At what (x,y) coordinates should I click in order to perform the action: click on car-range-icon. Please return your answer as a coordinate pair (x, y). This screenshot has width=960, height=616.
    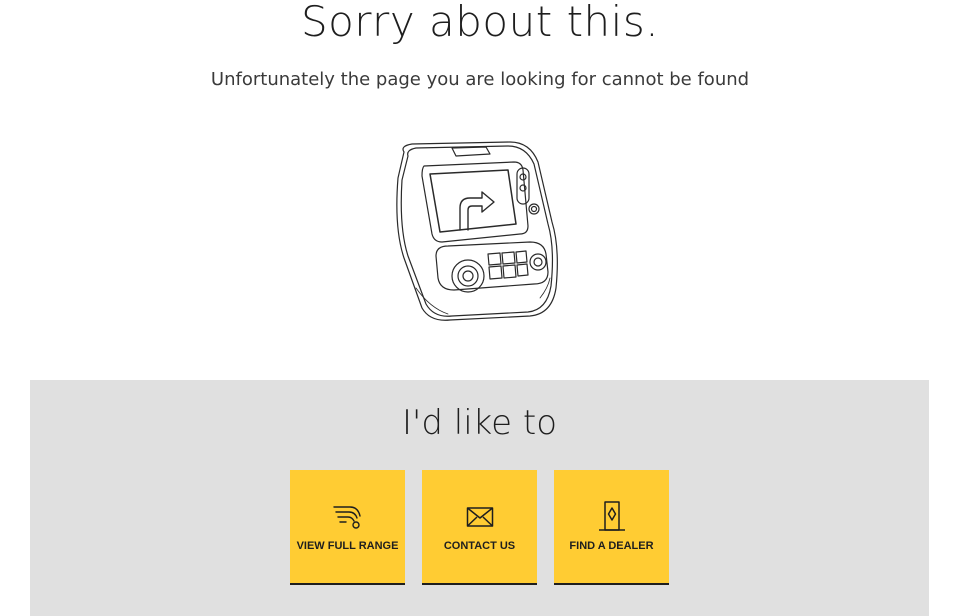
    Looking at the image, I should click on (348, 517).